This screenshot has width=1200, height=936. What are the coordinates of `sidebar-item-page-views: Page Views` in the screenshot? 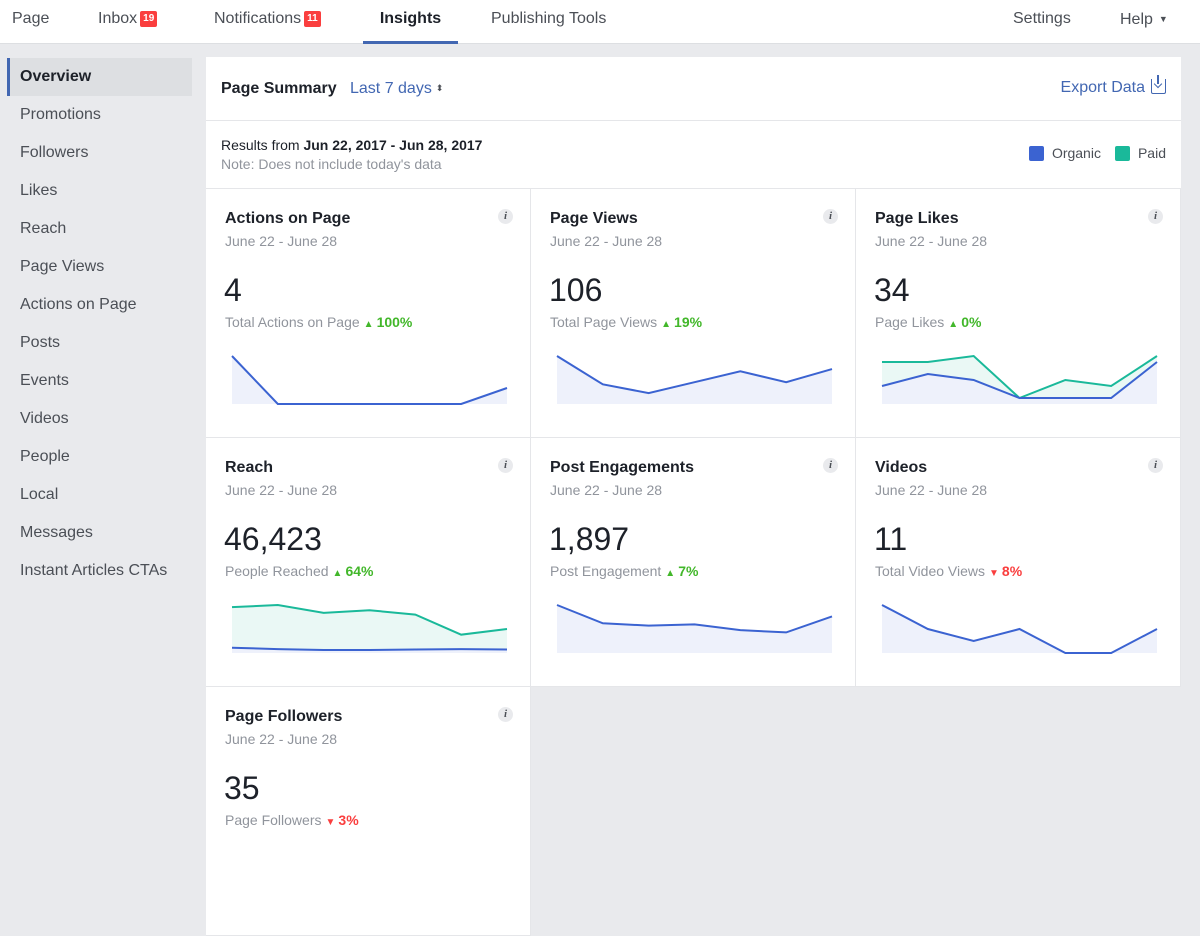 It's located at (99, 267).